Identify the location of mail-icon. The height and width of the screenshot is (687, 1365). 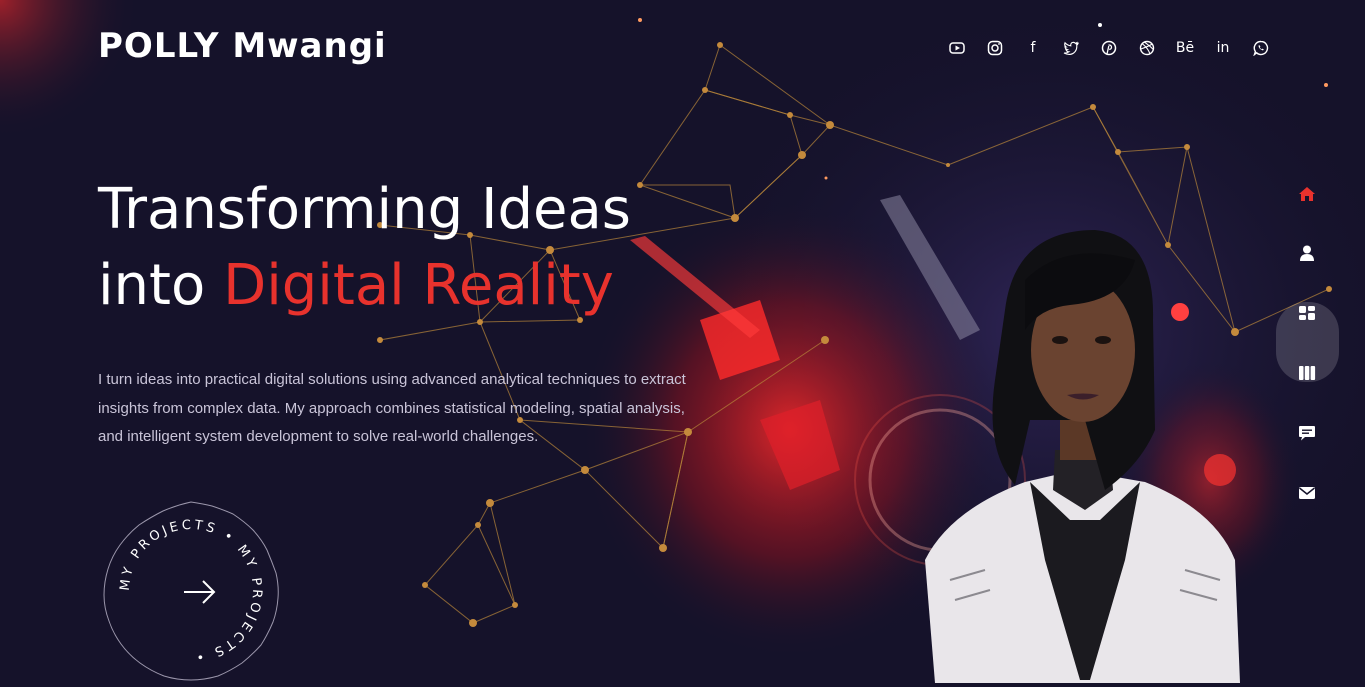
(1307, 493).